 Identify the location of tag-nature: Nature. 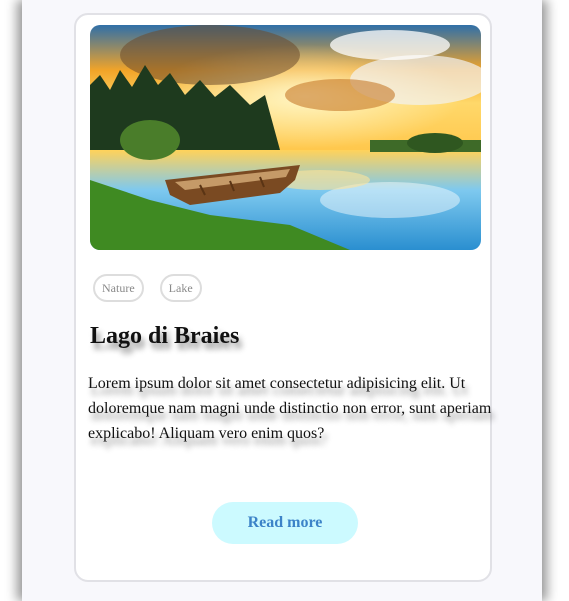
(118, 288).